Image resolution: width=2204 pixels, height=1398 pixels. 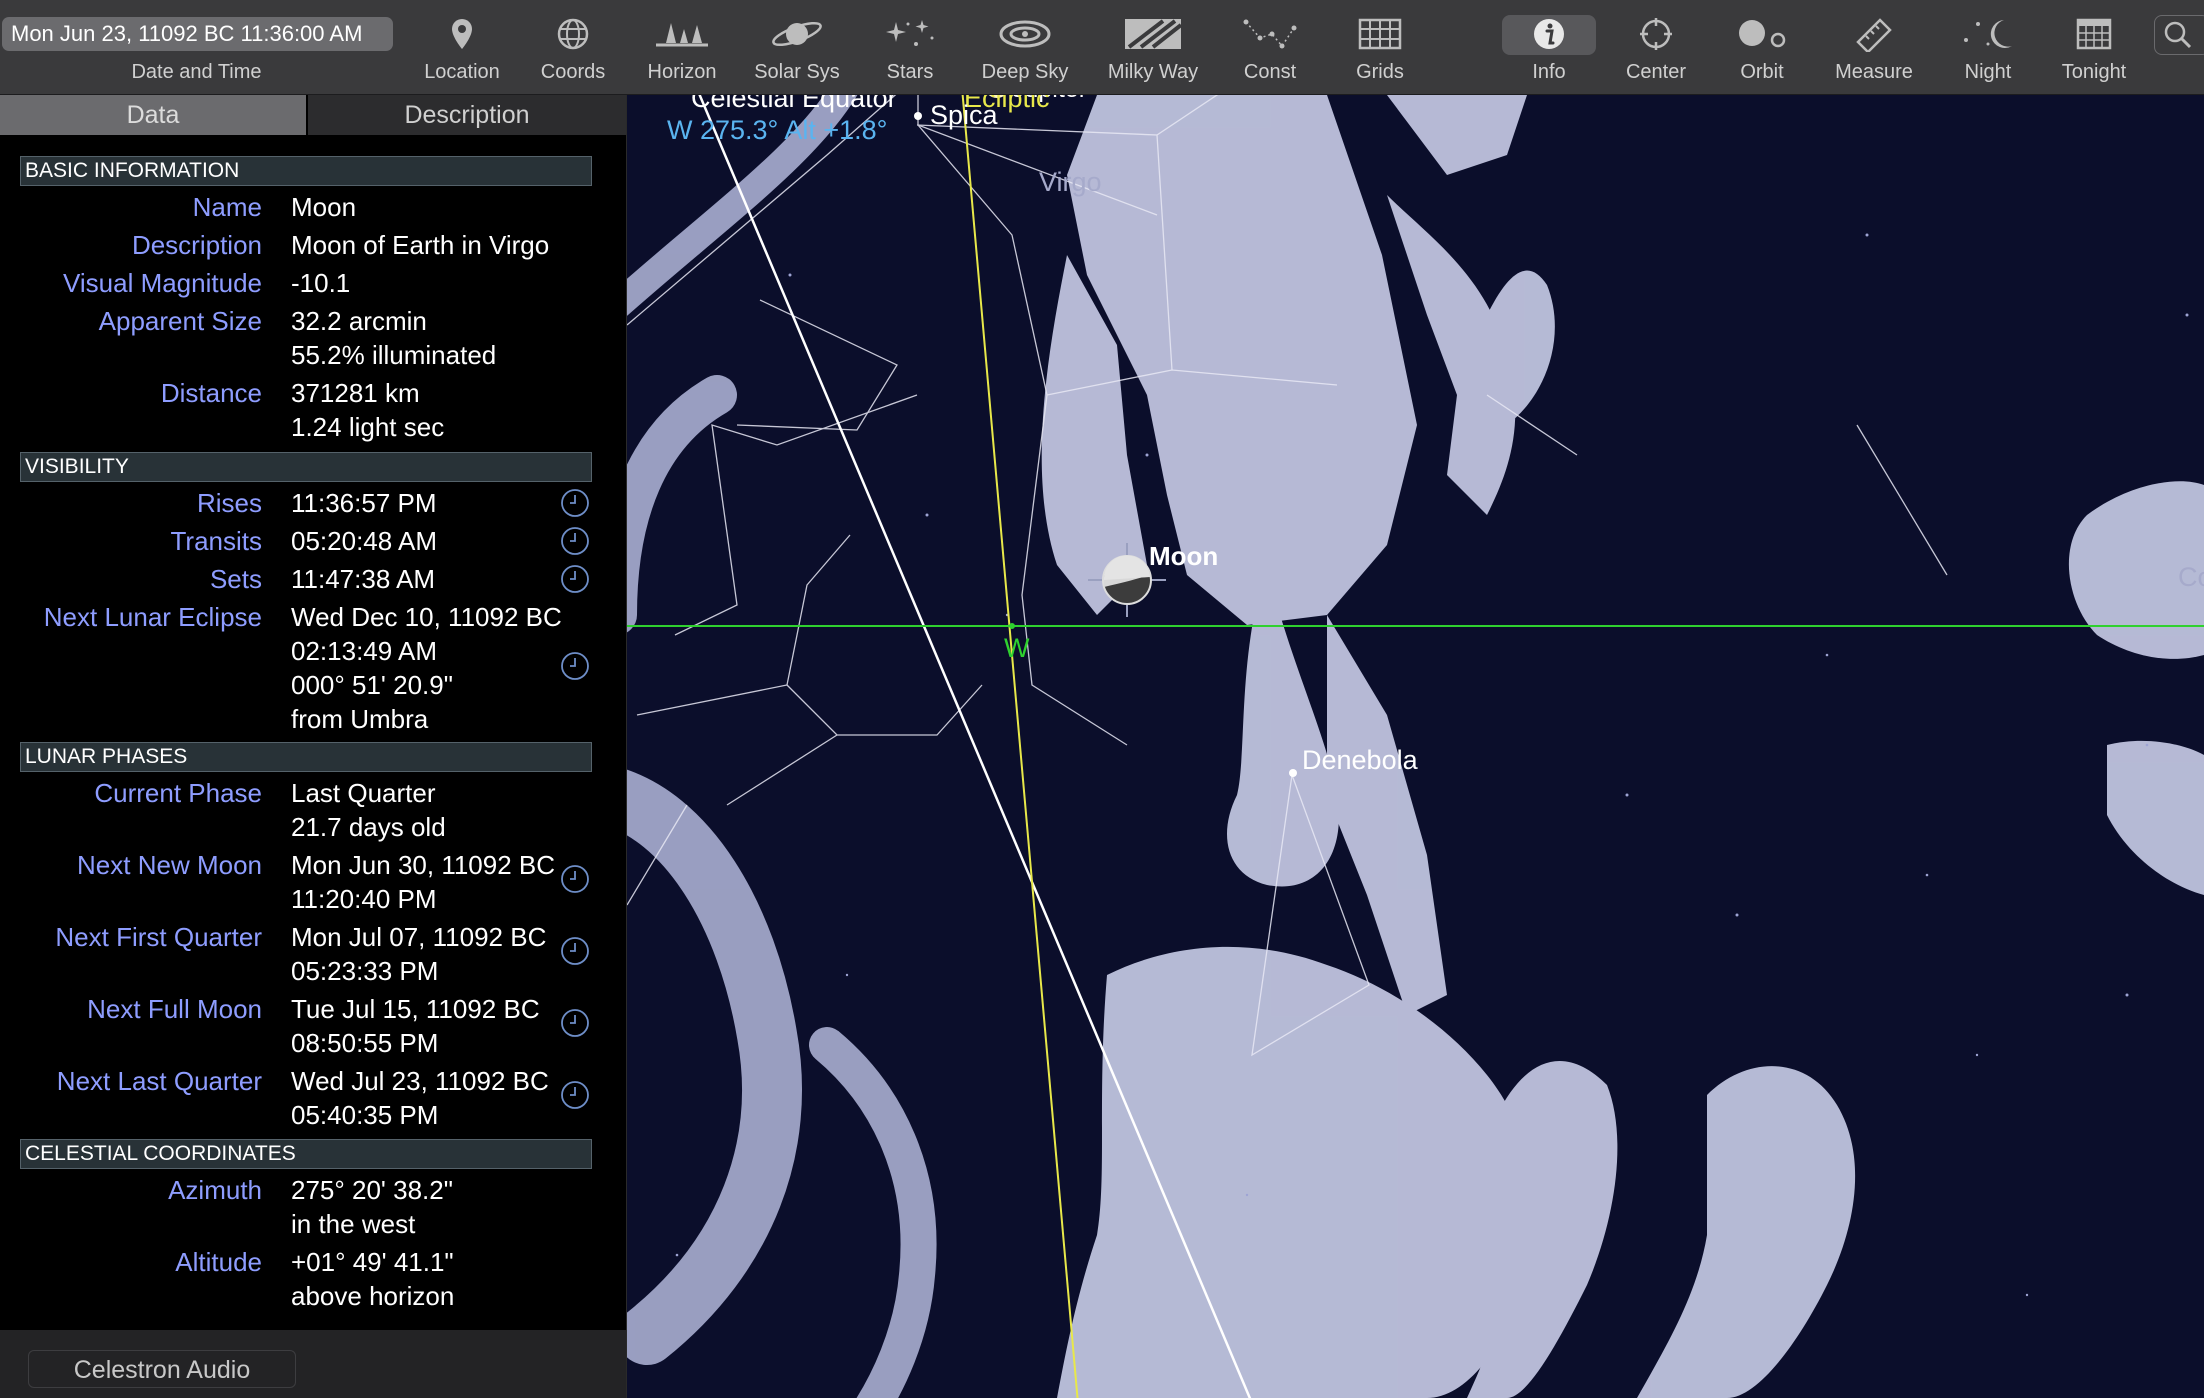 I want to click on illumination-value: 55.2% illuminated, so click(x=394, y=355).